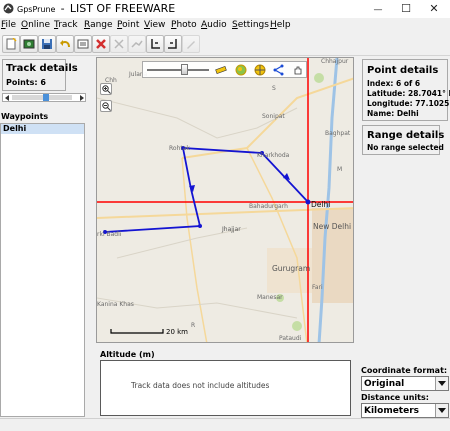  Describe the element at coordinates (127, 354) in the screenshot. I see `altitude-title: Altitude (m)` at that location.